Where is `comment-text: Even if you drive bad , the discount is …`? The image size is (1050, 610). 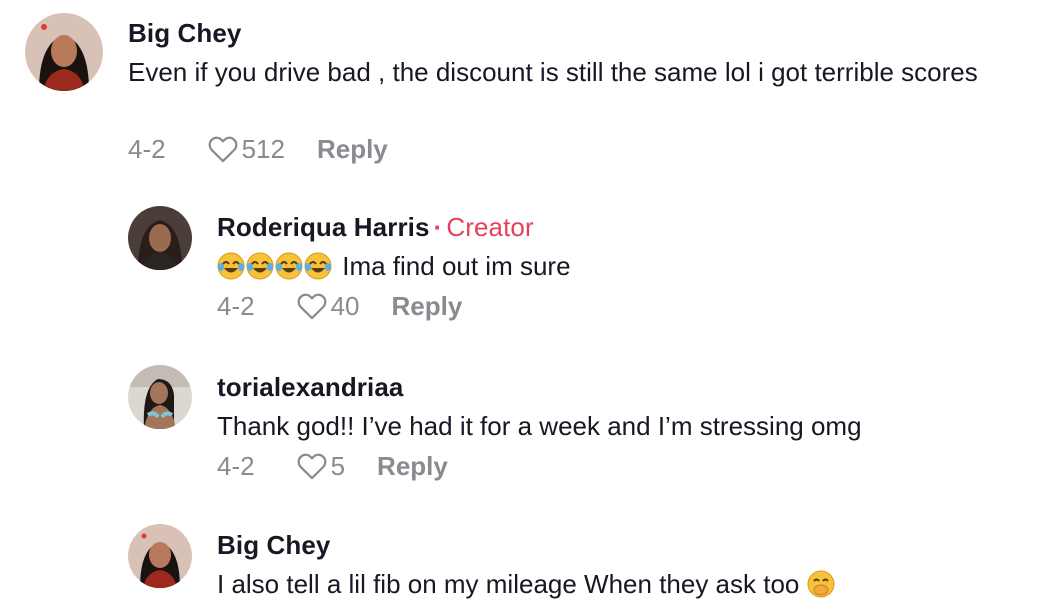 comment-text: Even if you drive bad , the discount is … is located at coordinates (553, 72).